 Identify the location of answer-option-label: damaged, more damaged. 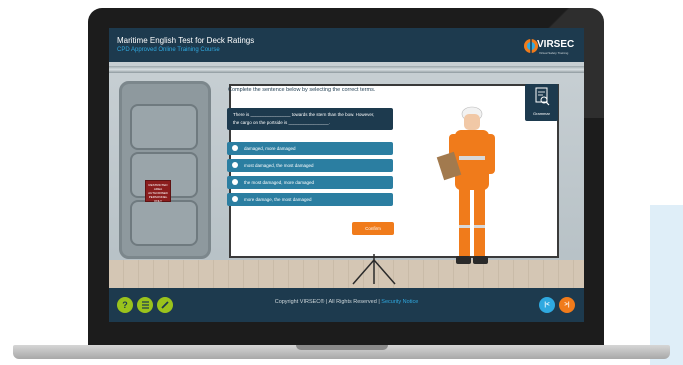
(270, 148).